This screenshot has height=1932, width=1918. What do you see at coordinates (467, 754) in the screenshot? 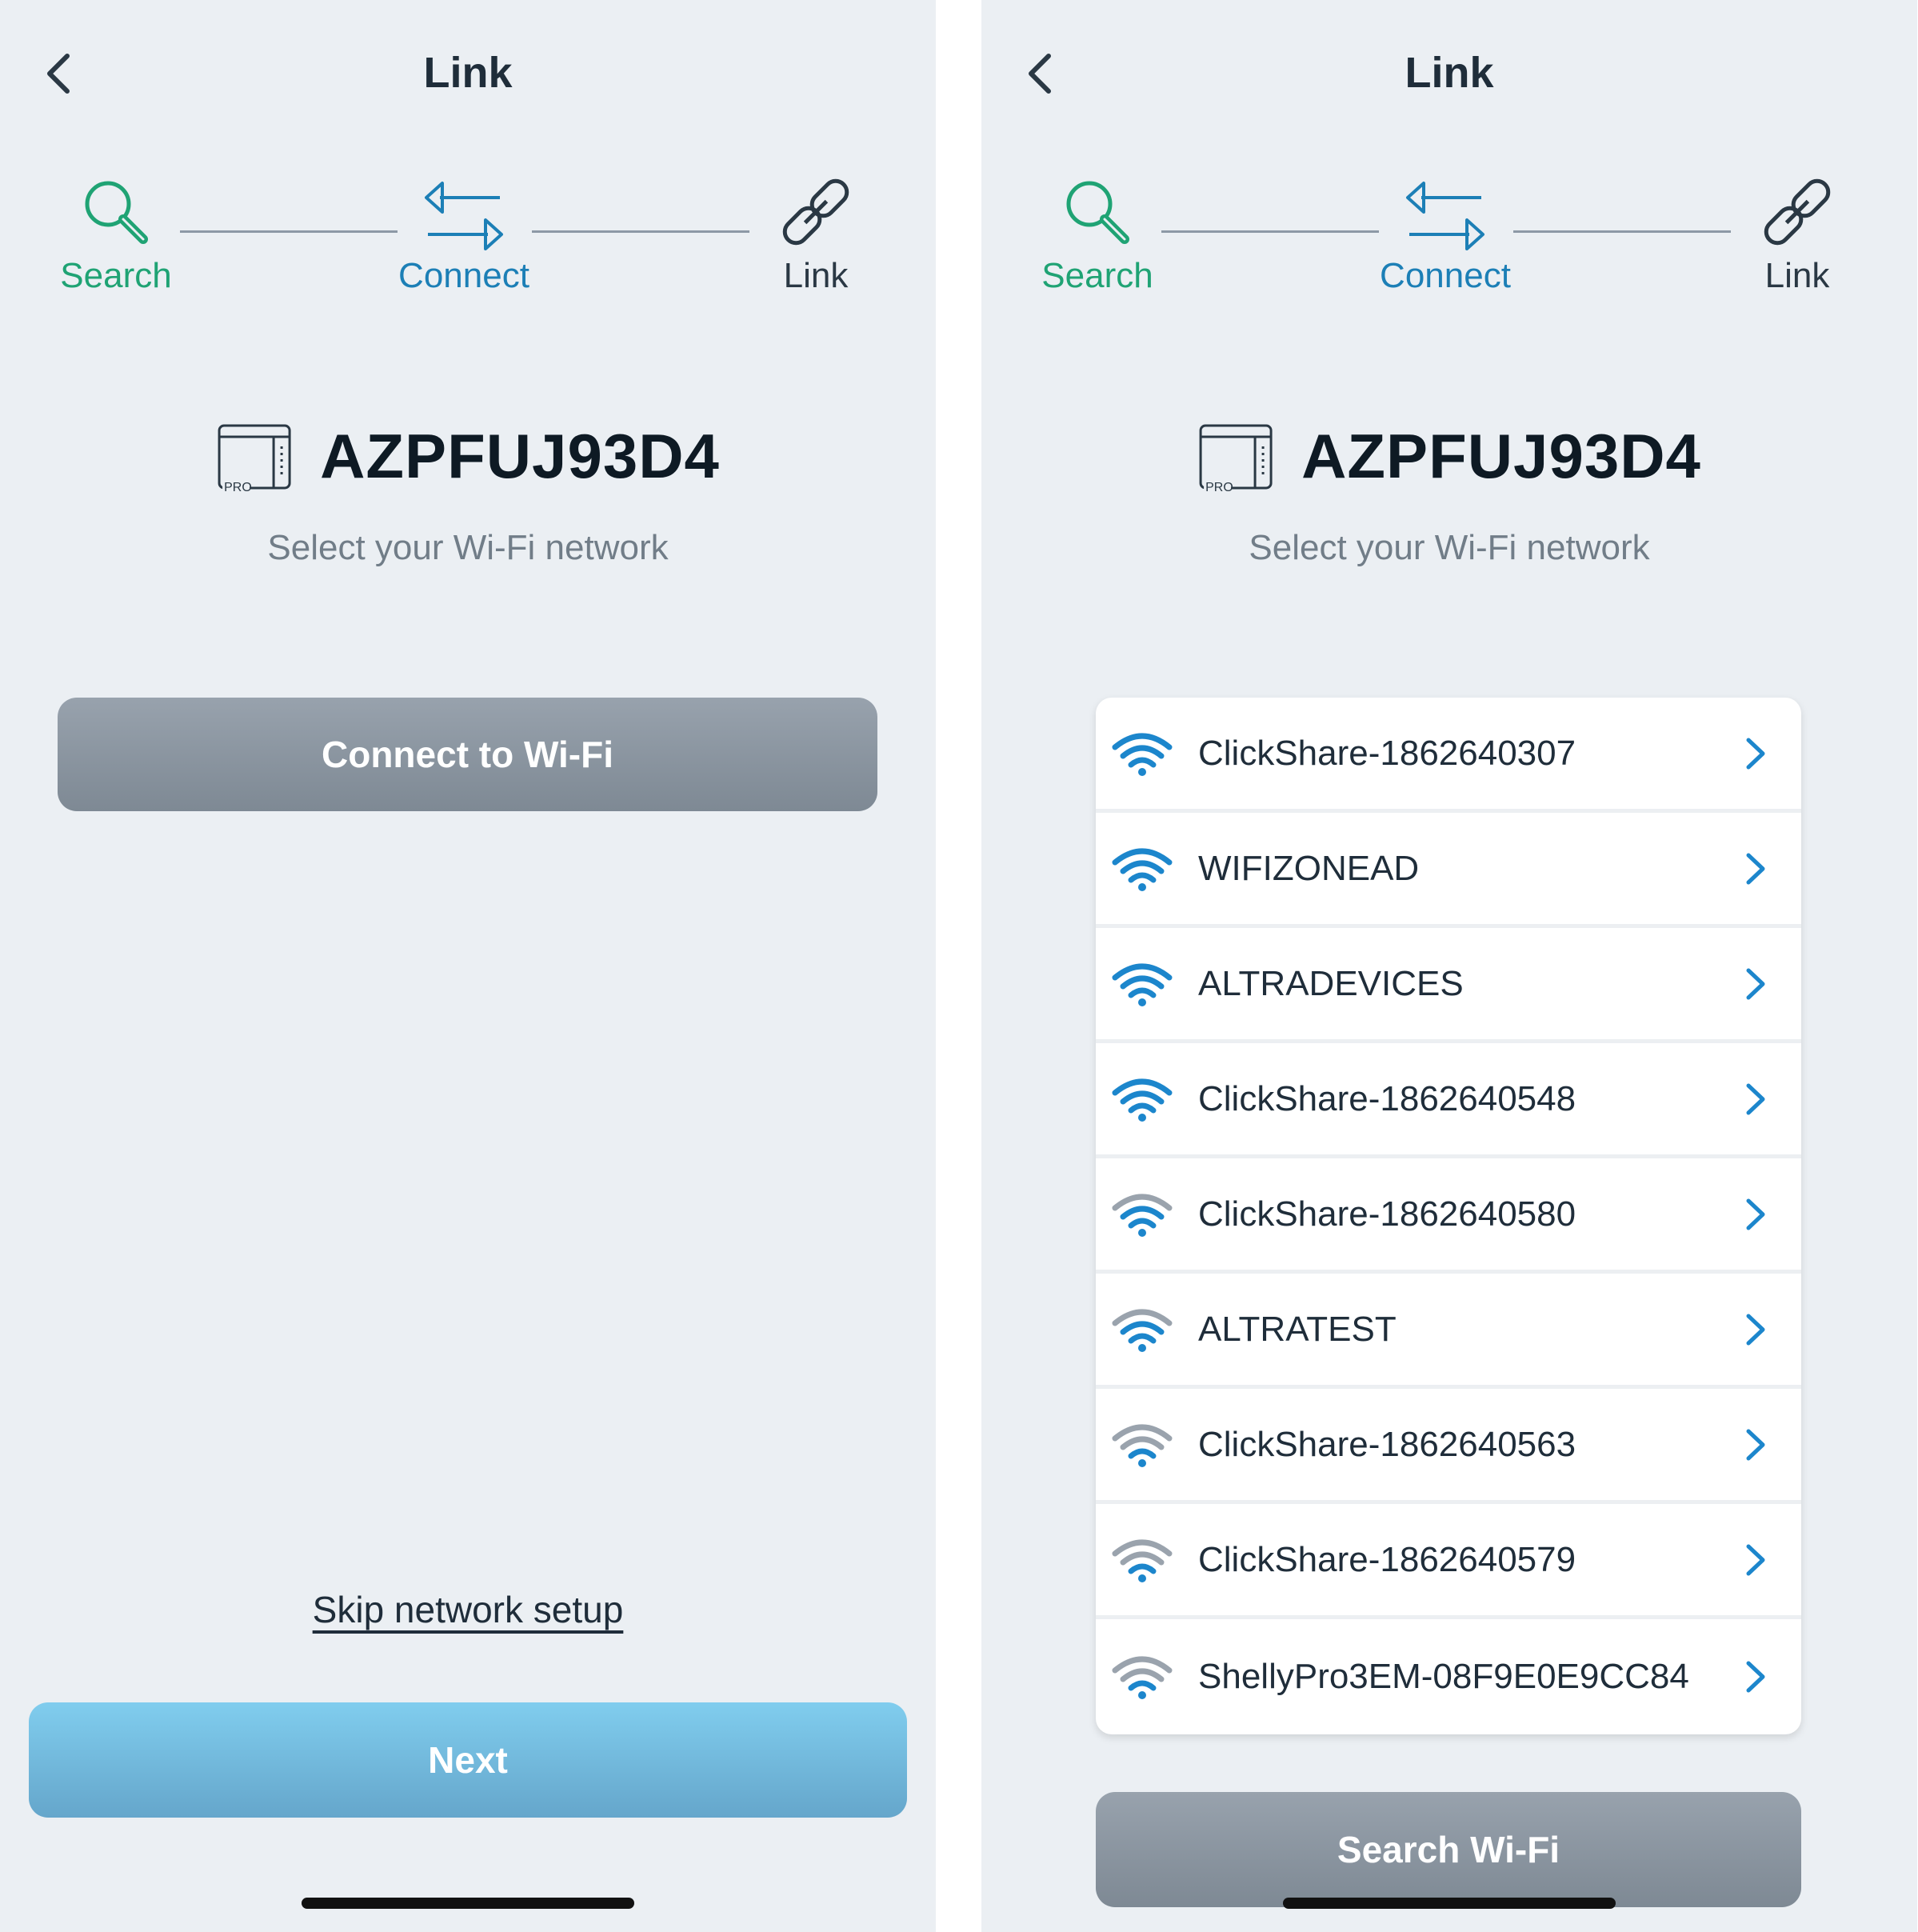
I see `connect-wifi-button: Connect to Wi-Fi` at bounding box center [467, 754].